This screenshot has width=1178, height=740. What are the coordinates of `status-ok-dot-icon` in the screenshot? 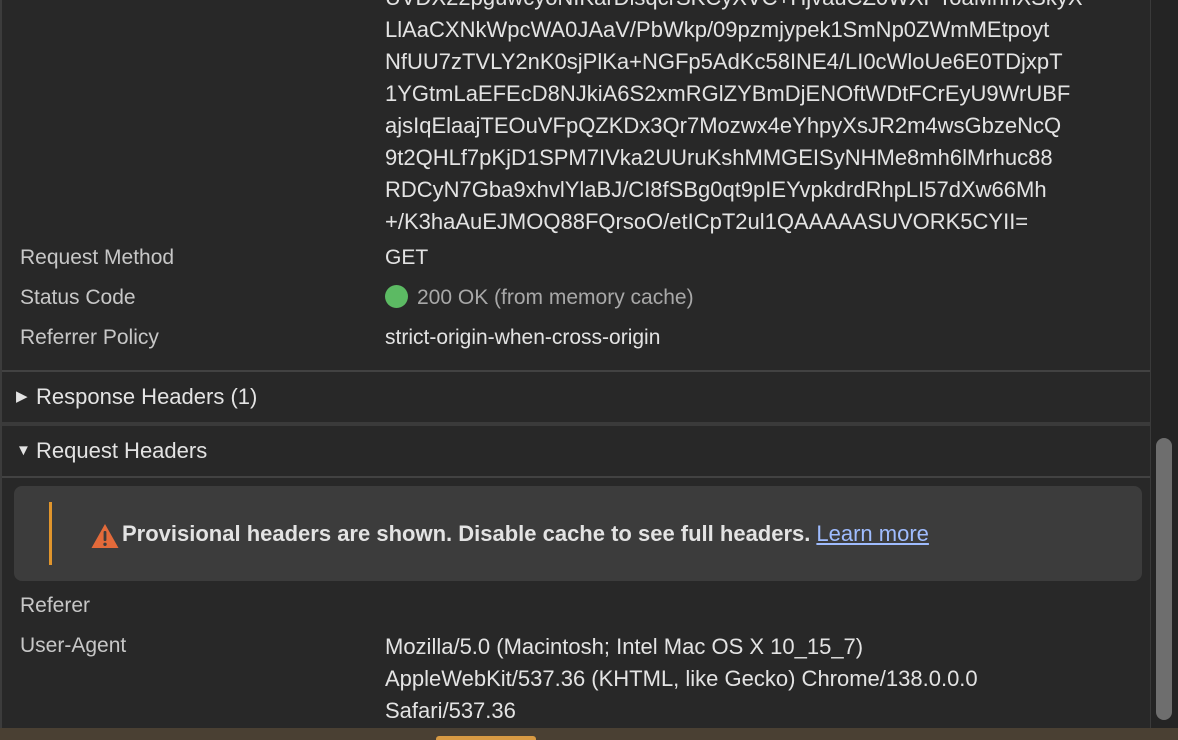 It's located at (396, 296).